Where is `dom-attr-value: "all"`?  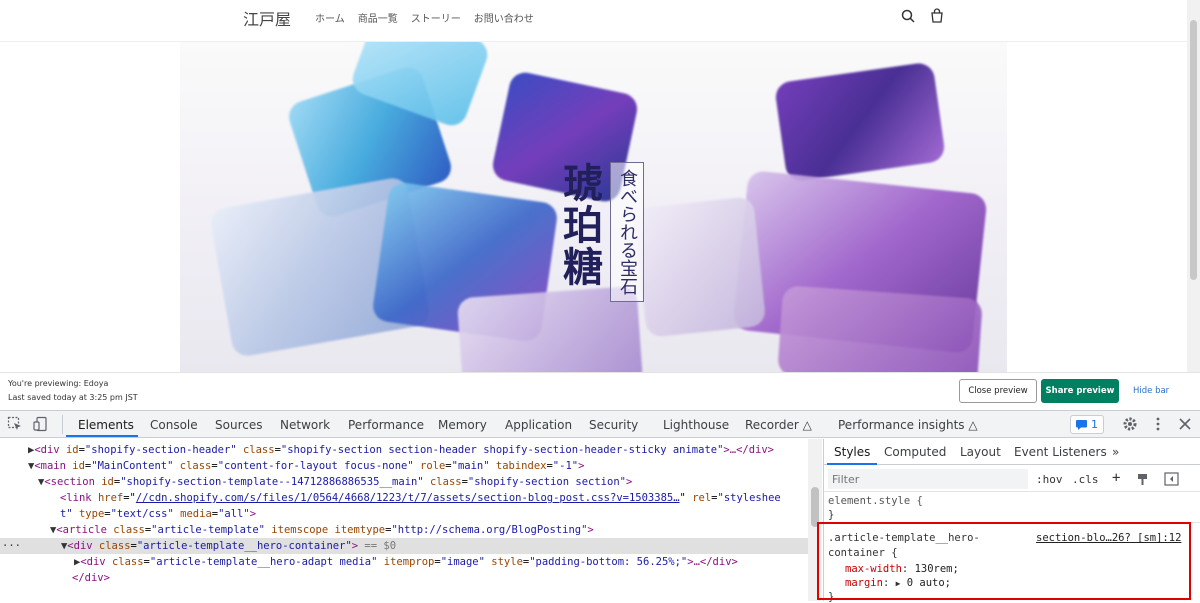
dom-attr-value: "all" is located at coordinates (234, 514).